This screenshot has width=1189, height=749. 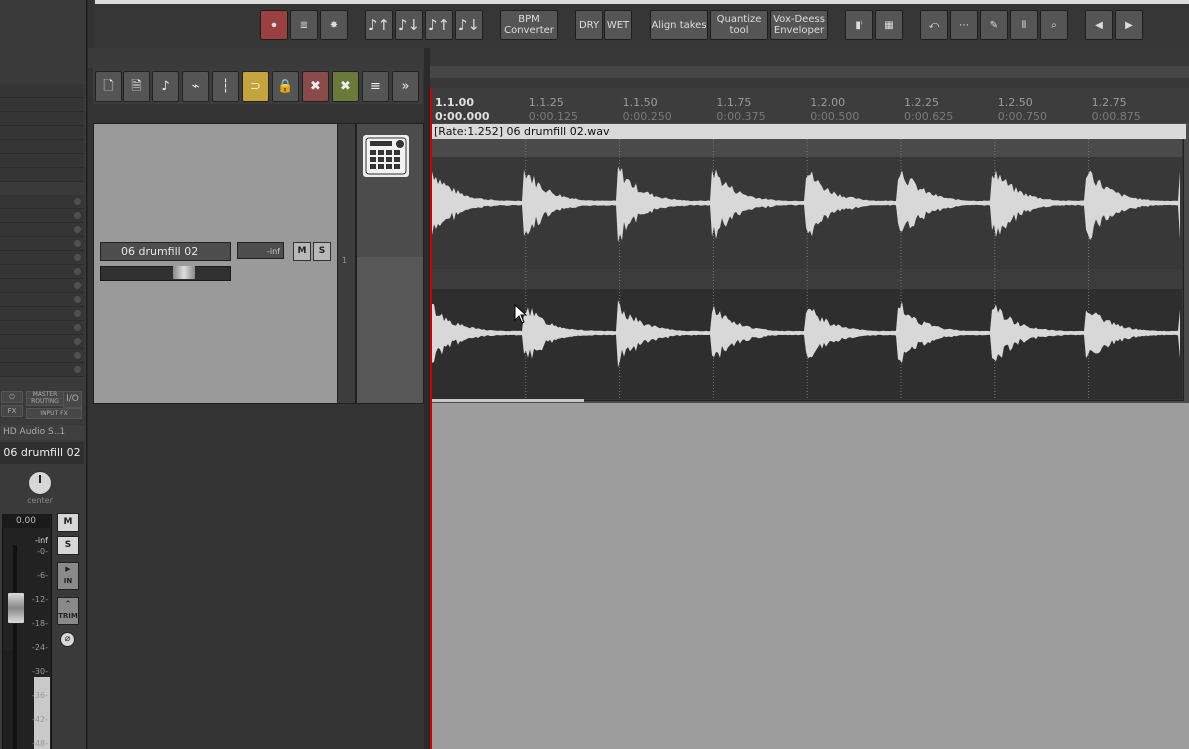 What do you see at coordinates (42, 453) in the screenshot?
I see `mixer-strip-name: 06 drumfill 02` at bounding box center [42, 453].